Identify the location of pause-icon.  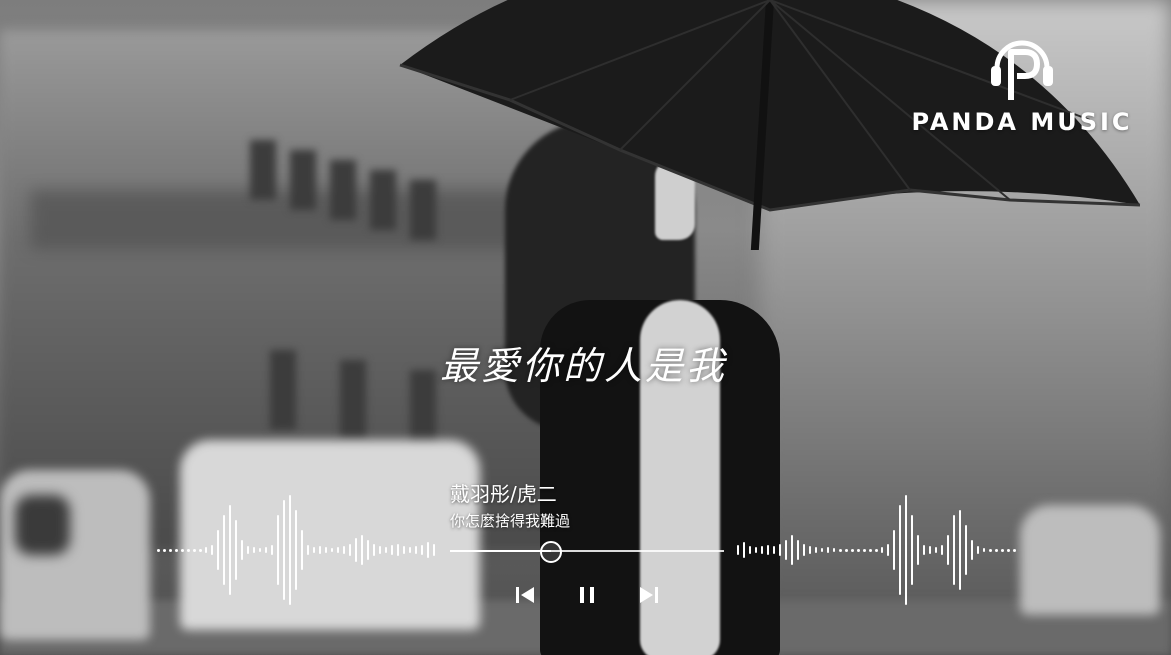
(587, 595).